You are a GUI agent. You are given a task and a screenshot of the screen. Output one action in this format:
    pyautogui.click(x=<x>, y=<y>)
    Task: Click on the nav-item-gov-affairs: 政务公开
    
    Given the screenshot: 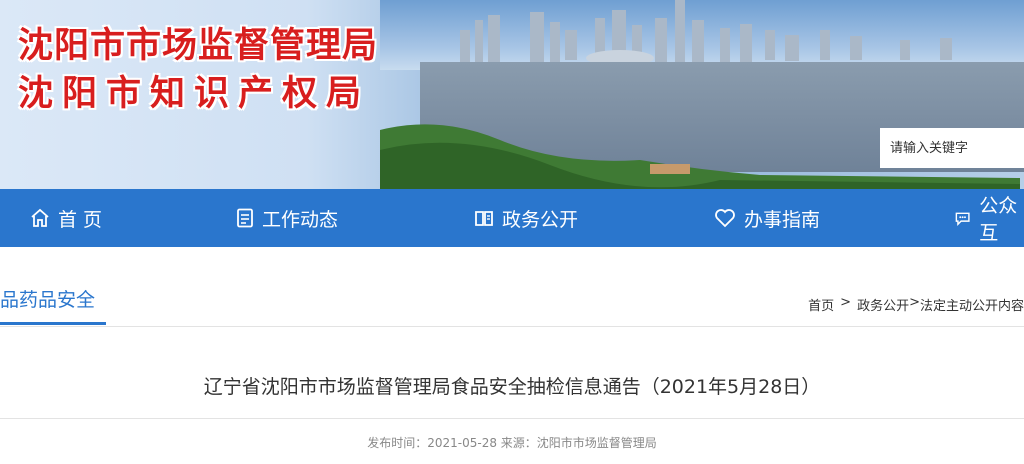 What is the action you would take?
    pyautogui.click(x=526, y=218)
    